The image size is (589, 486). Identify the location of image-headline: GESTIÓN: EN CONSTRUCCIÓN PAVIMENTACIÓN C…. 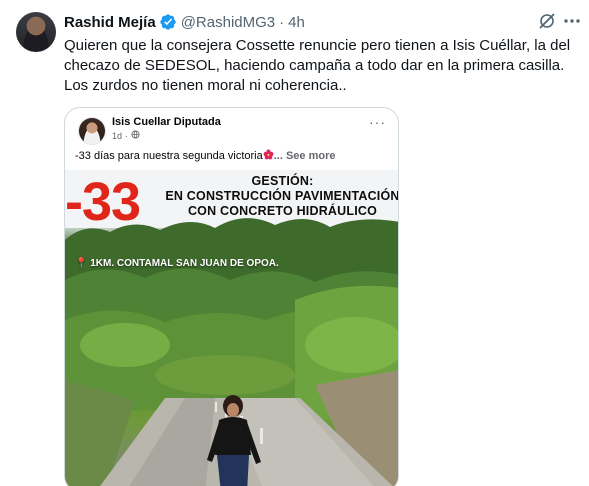
(282, 196).